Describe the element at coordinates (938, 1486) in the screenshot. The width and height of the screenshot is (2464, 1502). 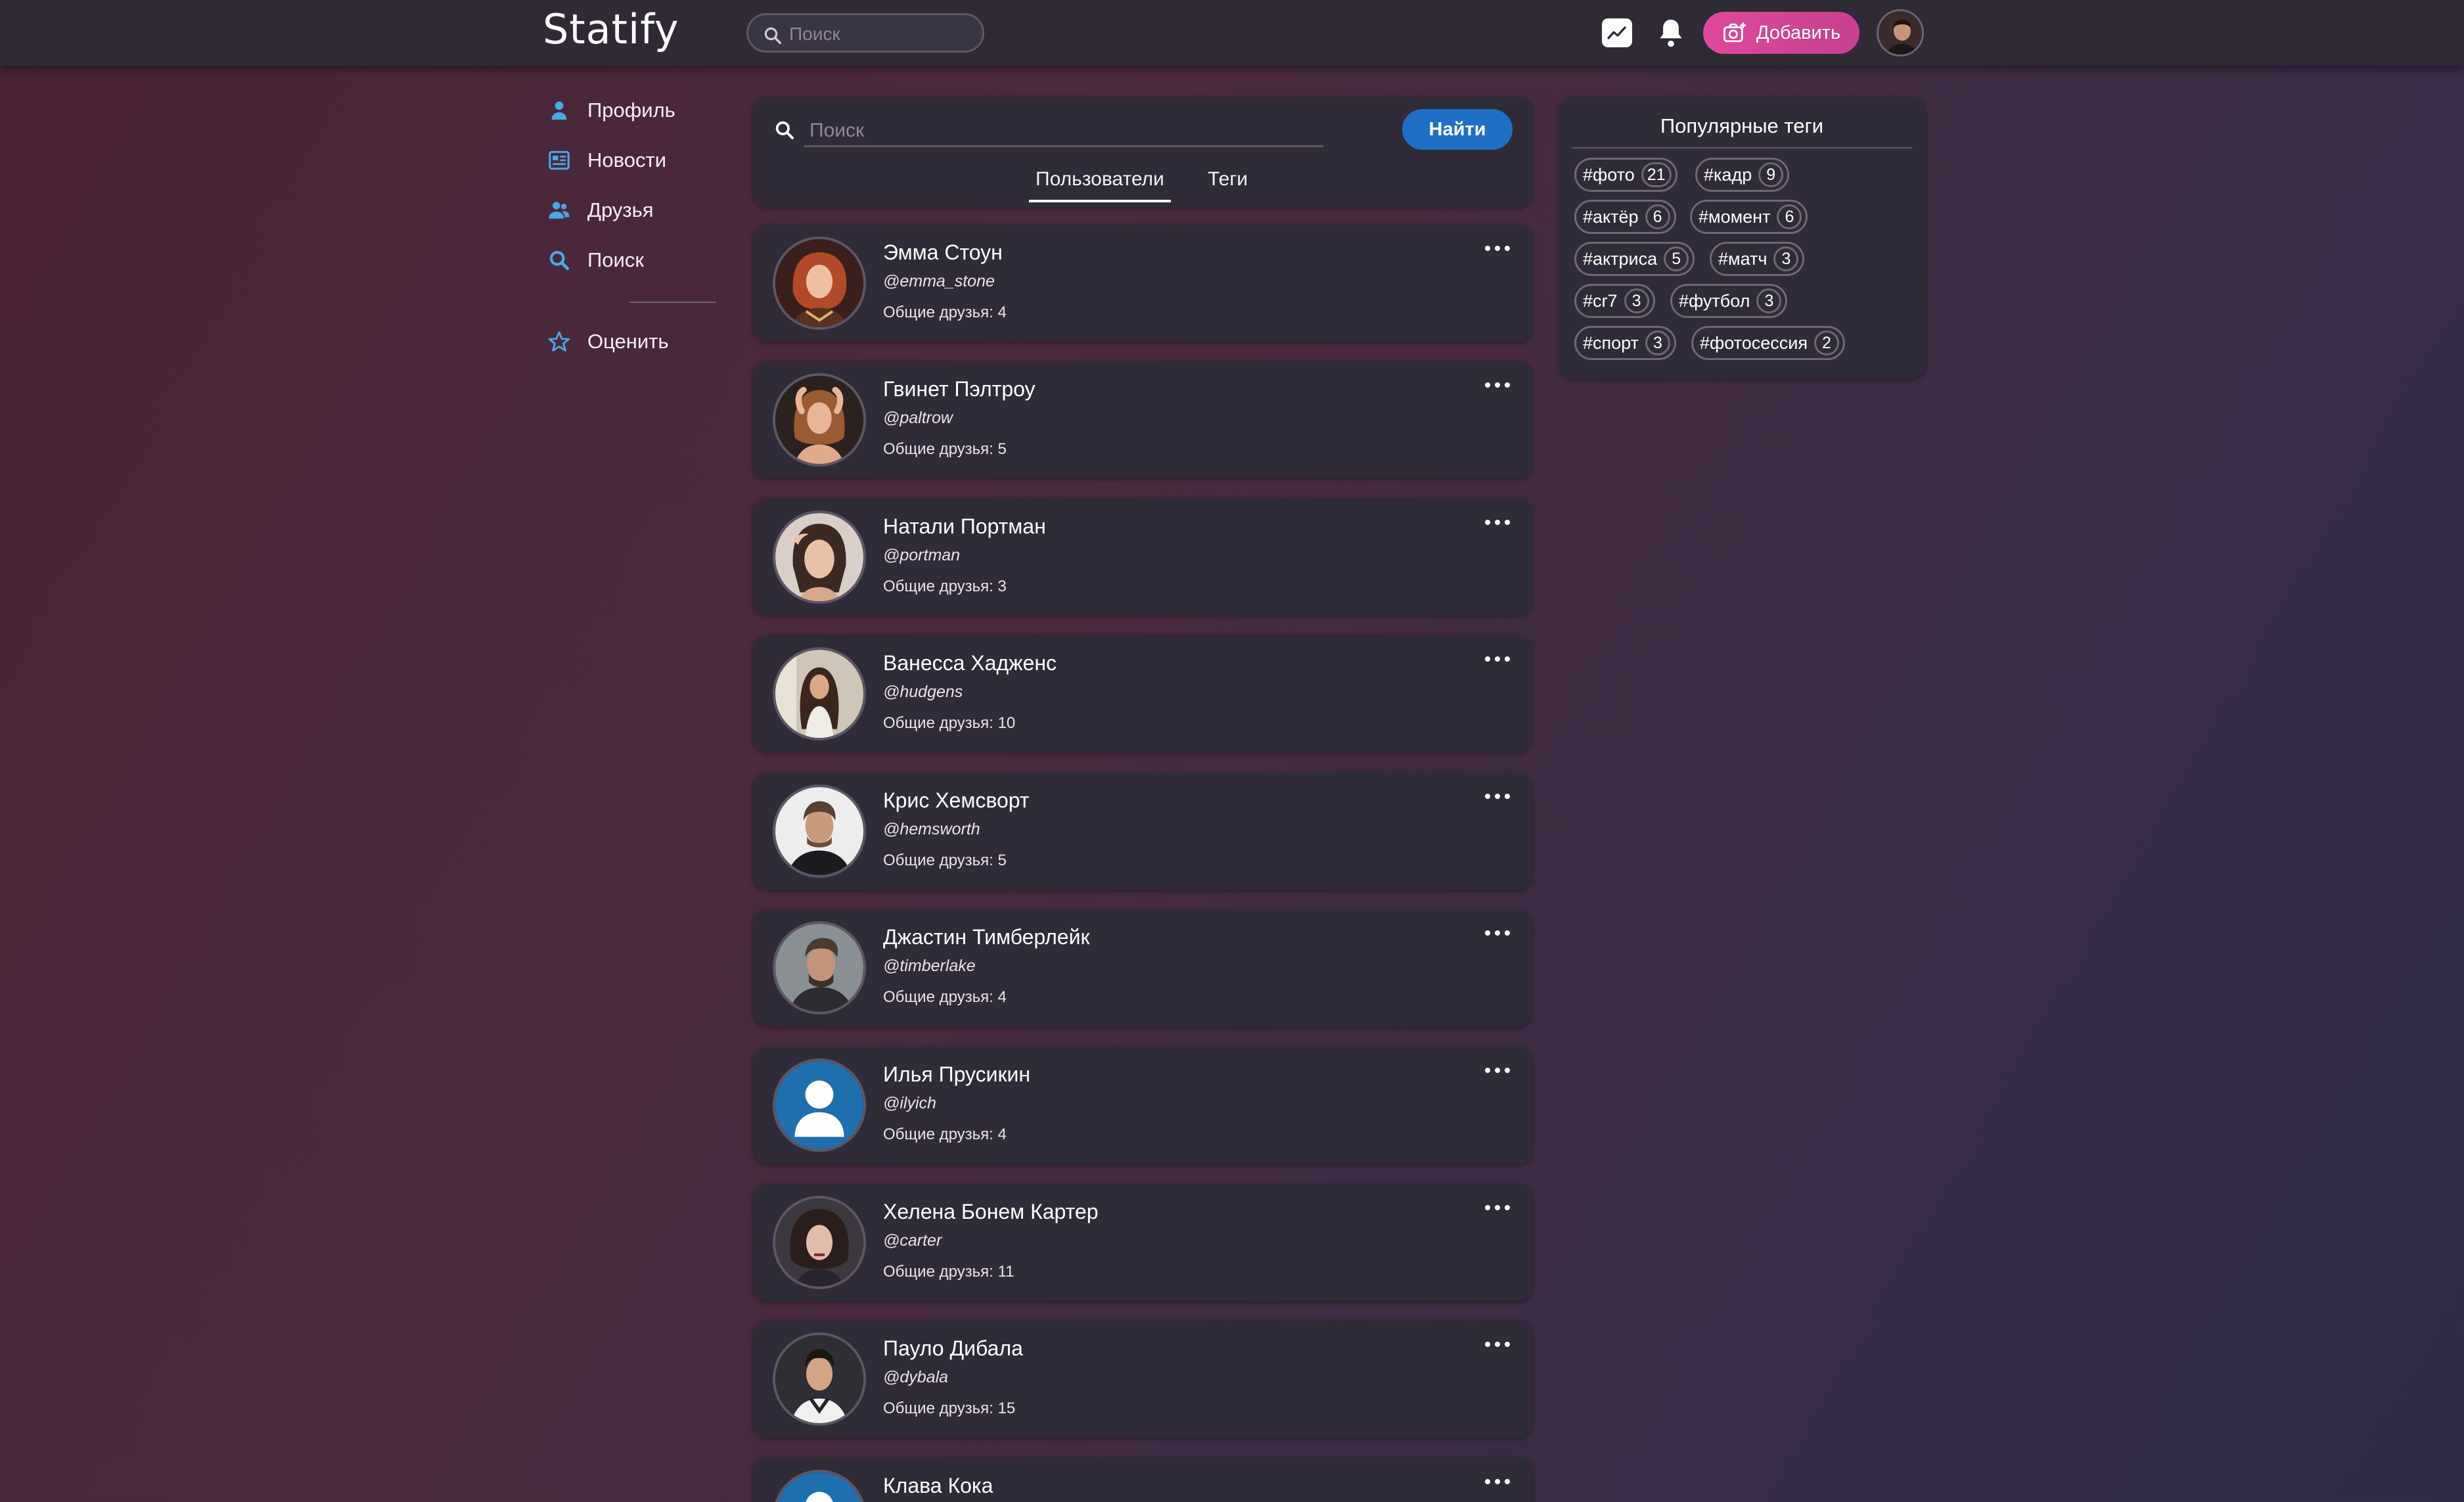
I see `user-name: Клава Кока` at that location.